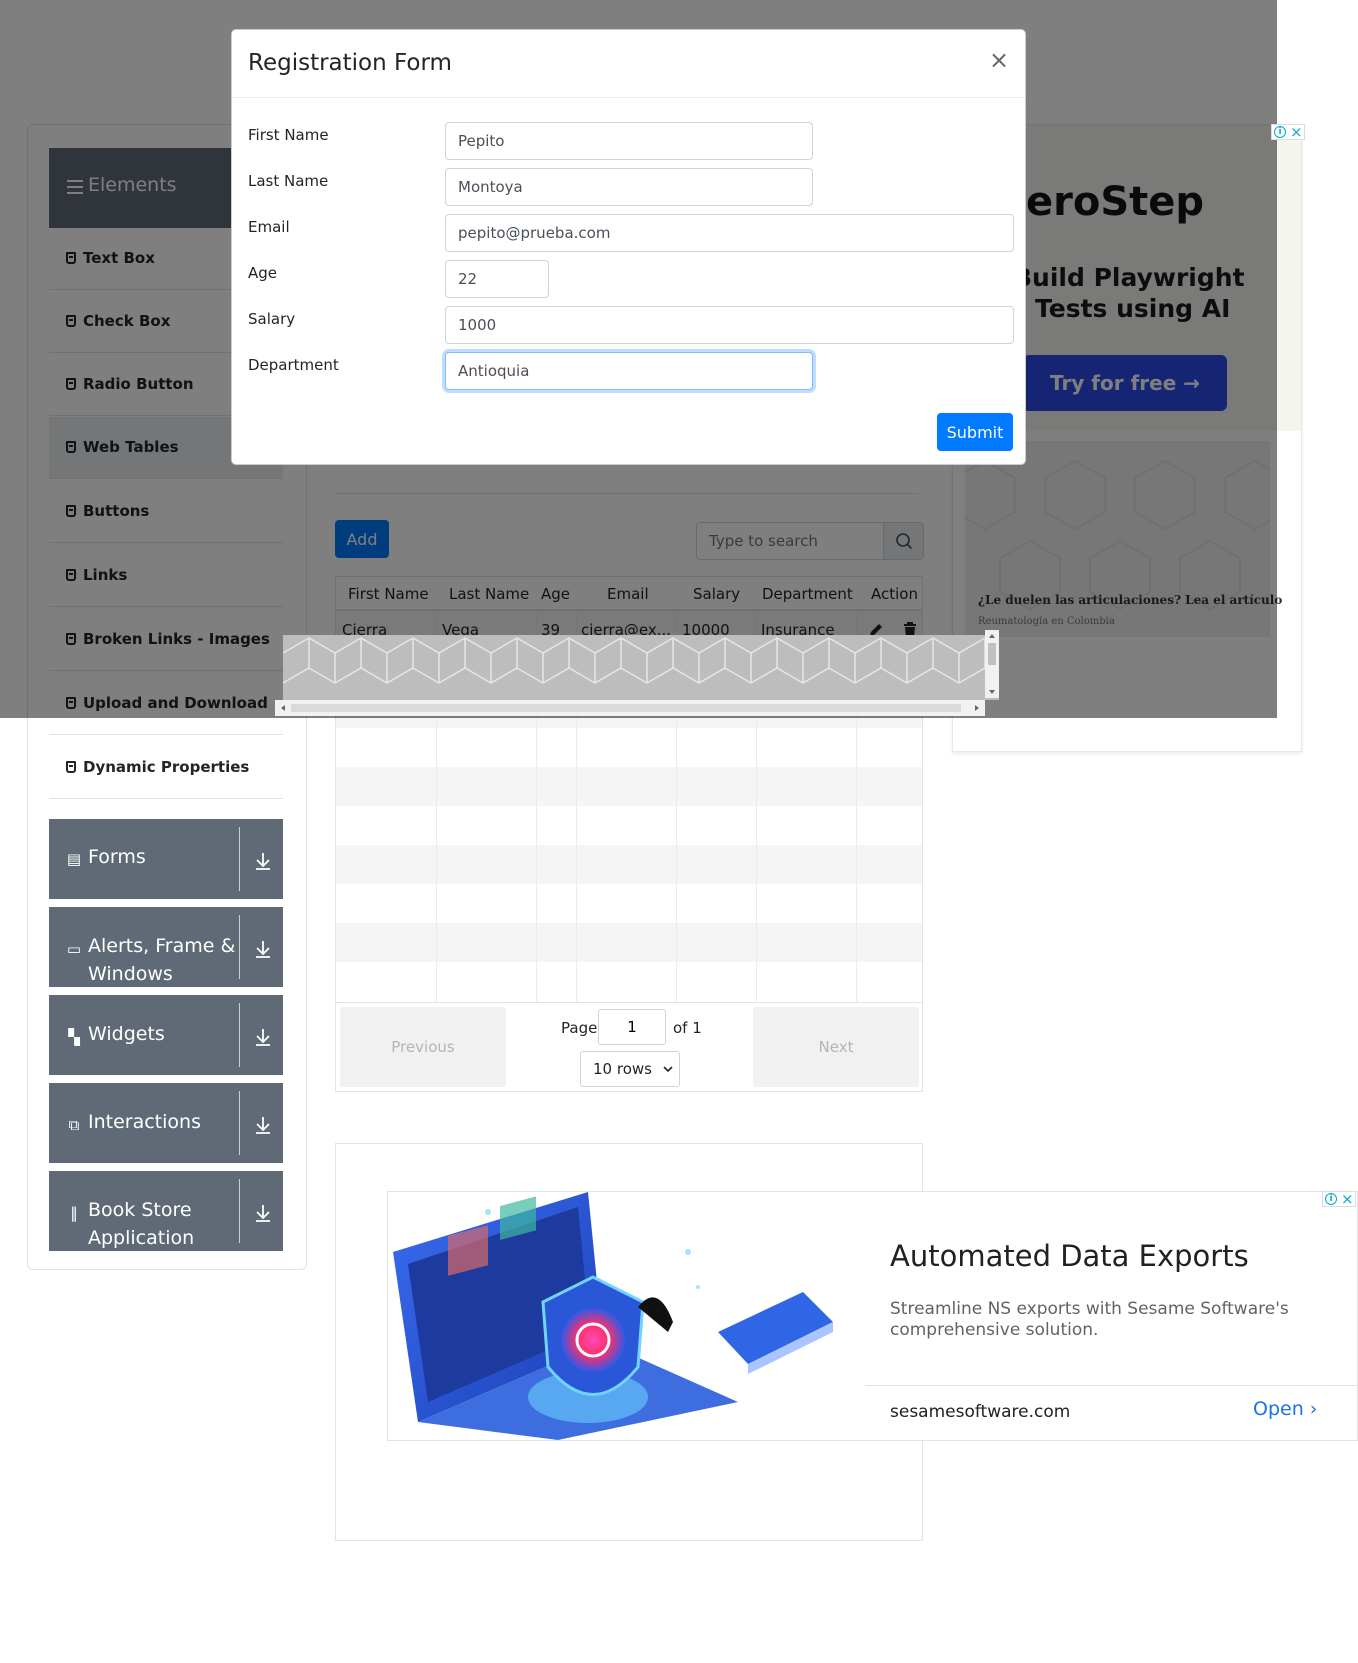 The image size is (1358, 1663). I want to click on ad-open-button: Open ›, so click(1285, 1409).